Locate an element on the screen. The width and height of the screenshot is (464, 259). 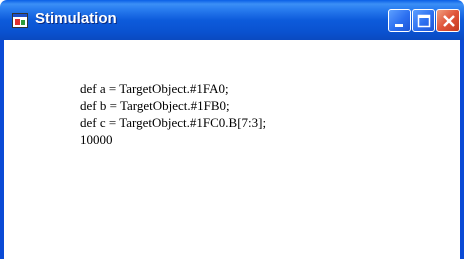
close-icon is located at coordinates (449, 21).